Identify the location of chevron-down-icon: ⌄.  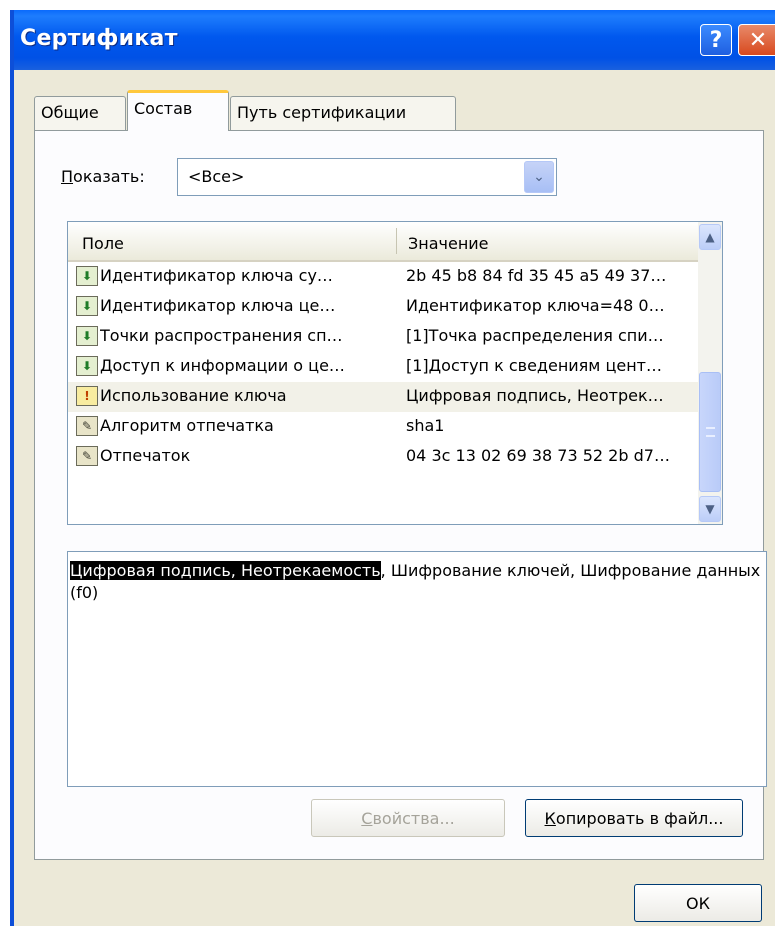
(539, 177).